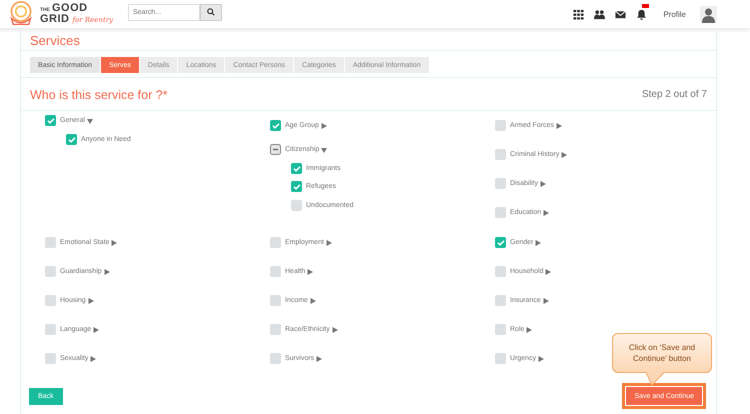  I want to click on callout-pointer, so click(656, 379).